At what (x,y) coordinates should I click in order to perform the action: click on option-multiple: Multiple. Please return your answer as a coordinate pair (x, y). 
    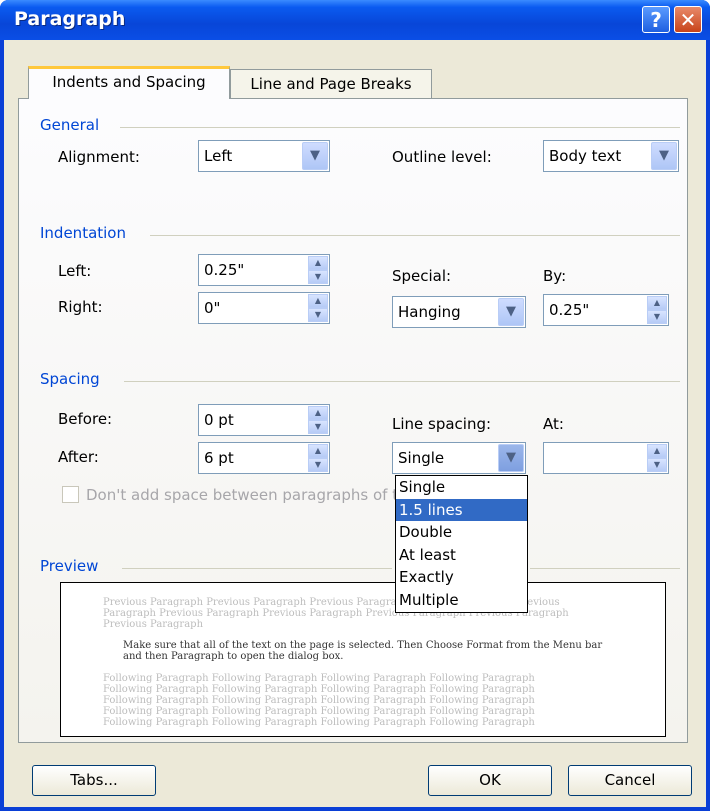
    Looking at the image, I should click on (461, 600).